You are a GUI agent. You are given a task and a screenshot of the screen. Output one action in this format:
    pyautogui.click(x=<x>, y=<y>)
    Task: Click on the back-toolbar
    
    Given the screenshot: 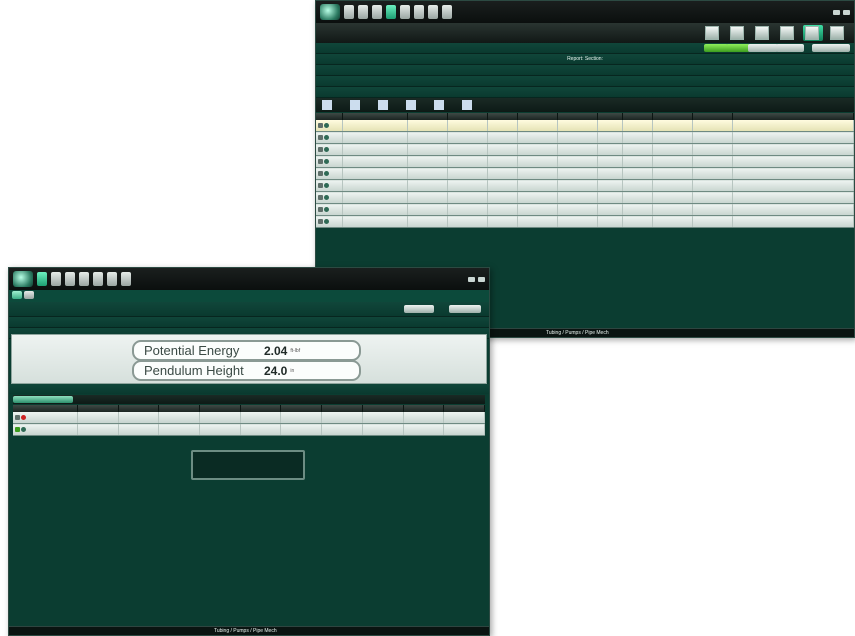 What is the action you would take?
    pyautogui.click(x=585, y=33)
    